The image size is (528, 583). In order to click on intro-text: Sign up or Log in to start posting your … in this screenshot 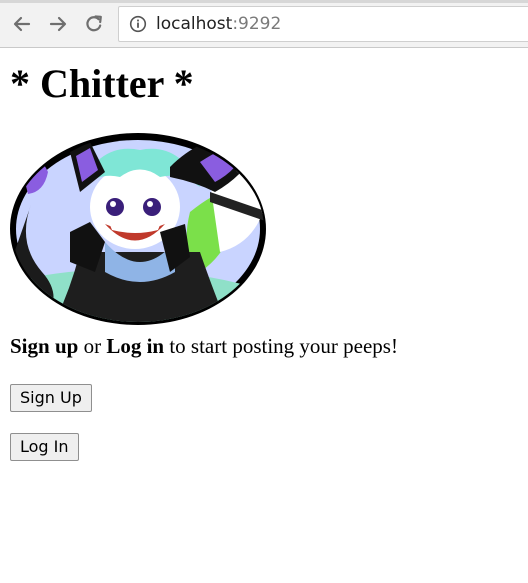, I will do `click(204, 346)`.